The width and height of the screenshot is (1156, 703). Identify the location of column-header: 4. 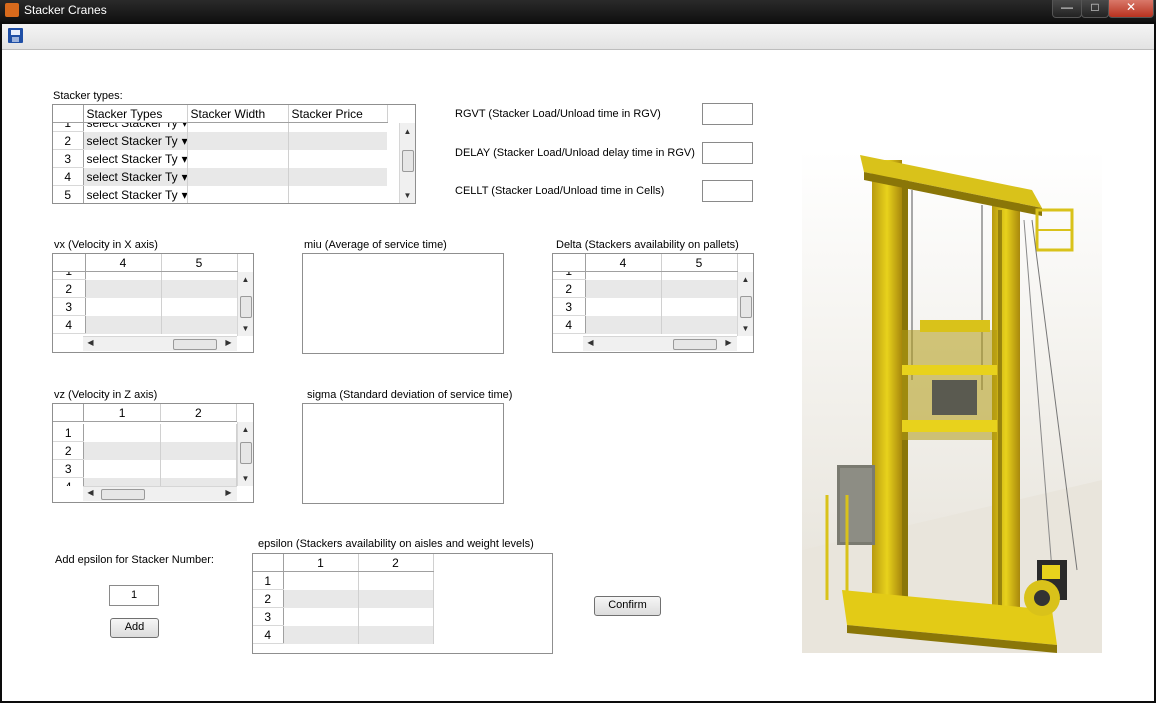
(623, 263).